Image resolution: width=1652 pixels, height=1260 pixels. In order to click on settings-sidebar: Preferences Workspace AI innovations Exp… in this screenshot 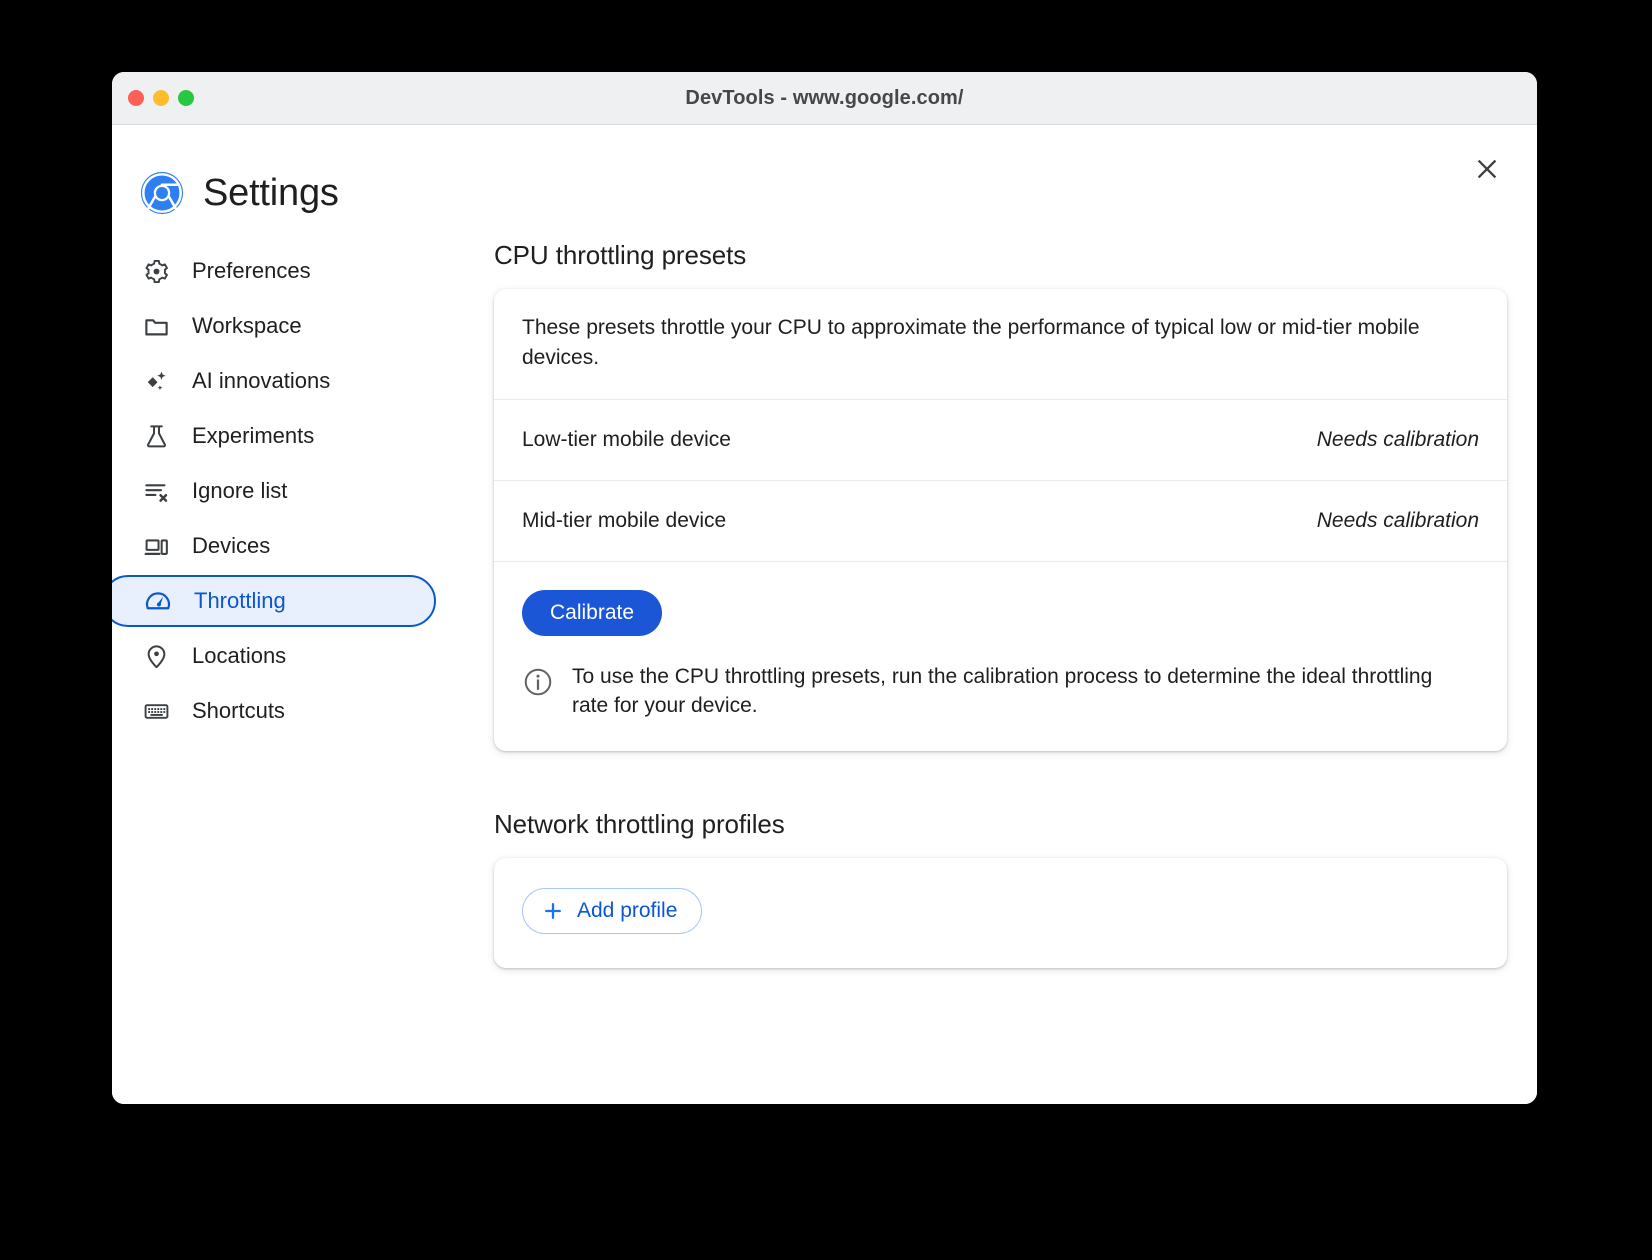, I will do `click(298, 478)`.